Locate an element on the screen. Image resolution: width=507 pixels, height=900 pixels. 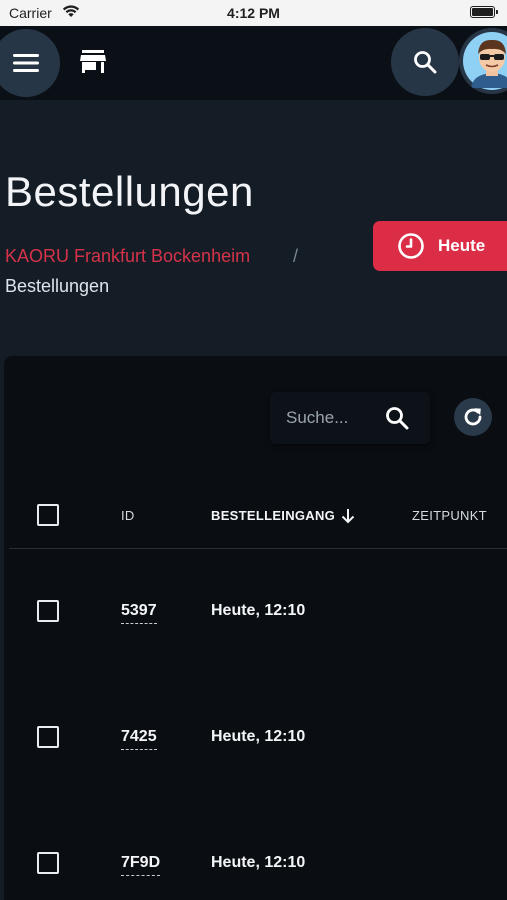
date-filter-label: Heute is located at coordinates (462, 245).